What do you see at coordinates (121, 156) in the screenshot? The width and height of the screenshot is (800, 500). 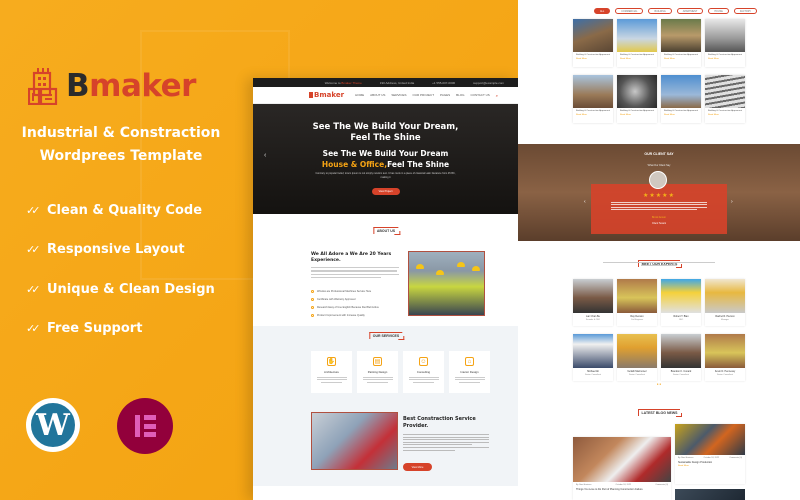 I see `tagline-line-2: Wordprees Template` at bounding box center [121, 156].